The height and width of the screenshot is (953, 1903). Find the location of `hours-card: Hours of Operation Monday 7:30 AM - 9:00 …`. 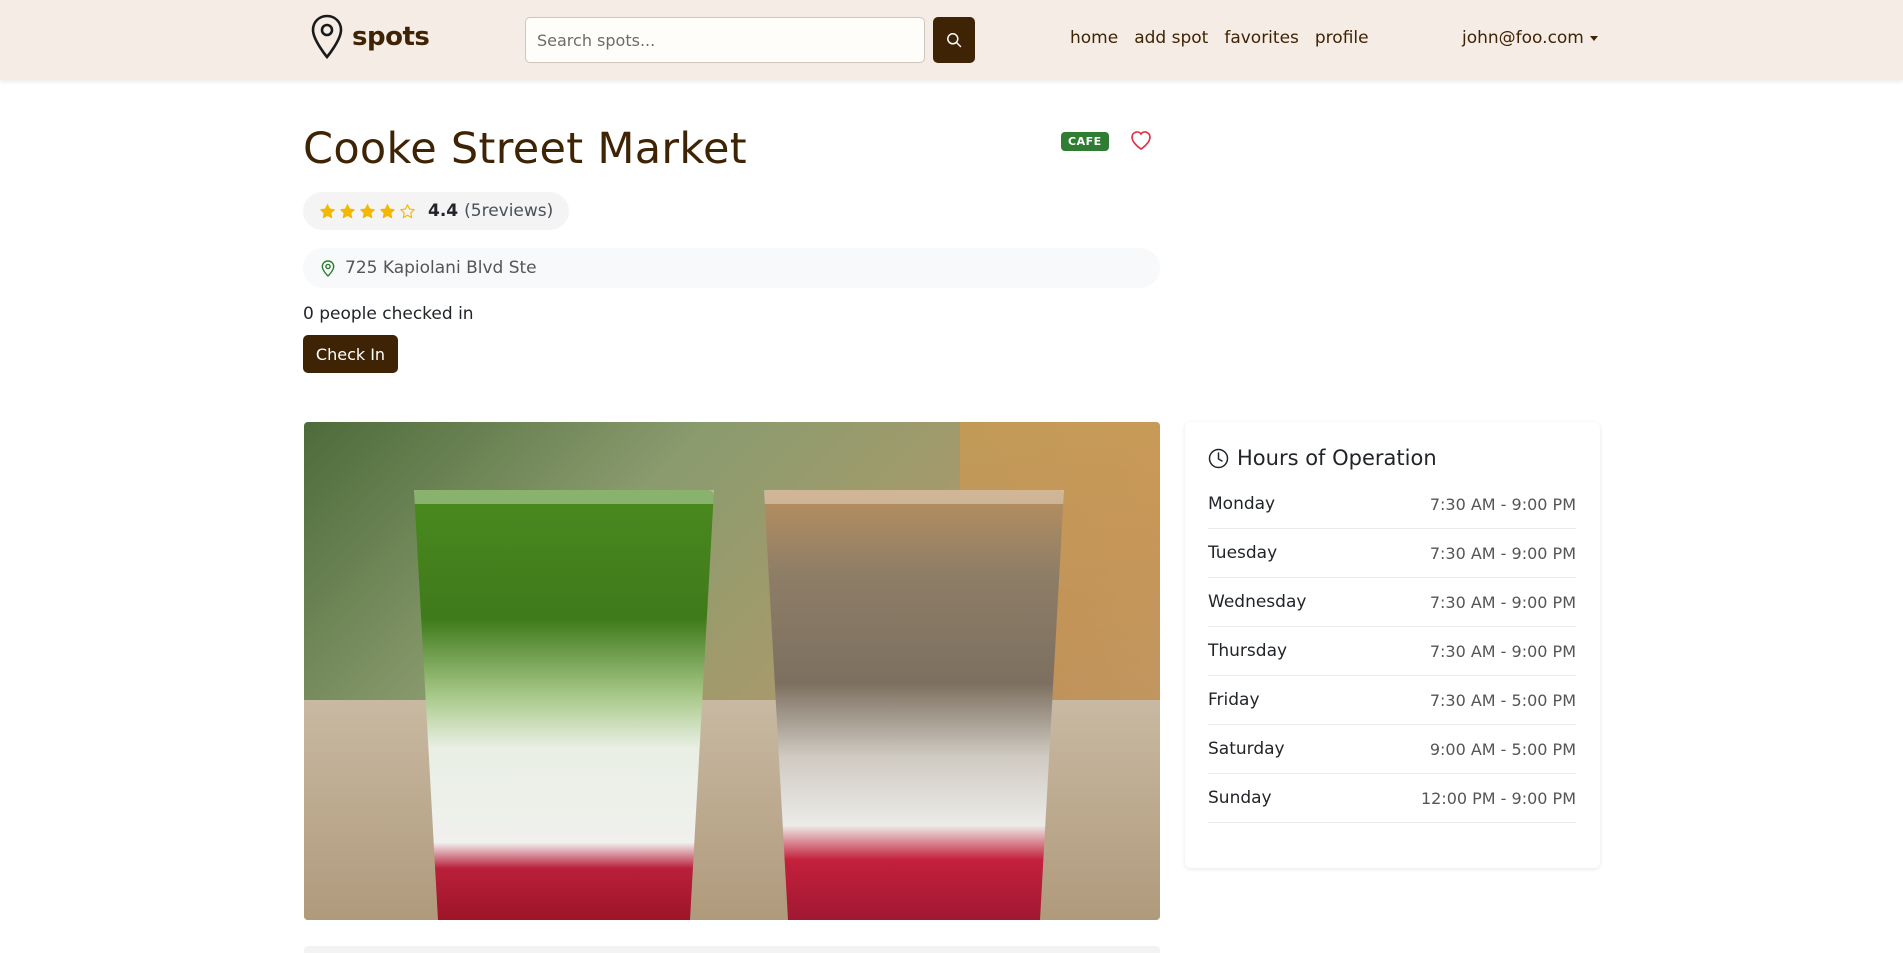

hours-card: Hours of Operation Monday 7:30 AM - 9:00 … is located at coordinates (1392, 645).